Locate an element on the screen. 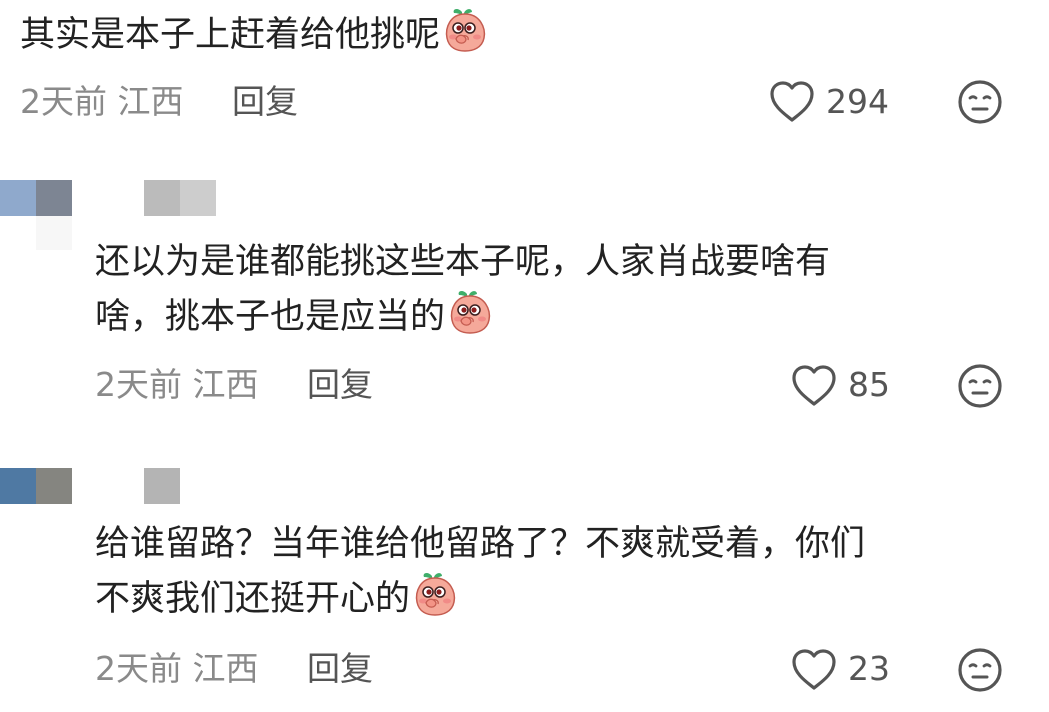 The height and width of the screenshot is (712, 1049). like-count: 23 is located at coordinates (869, 668).